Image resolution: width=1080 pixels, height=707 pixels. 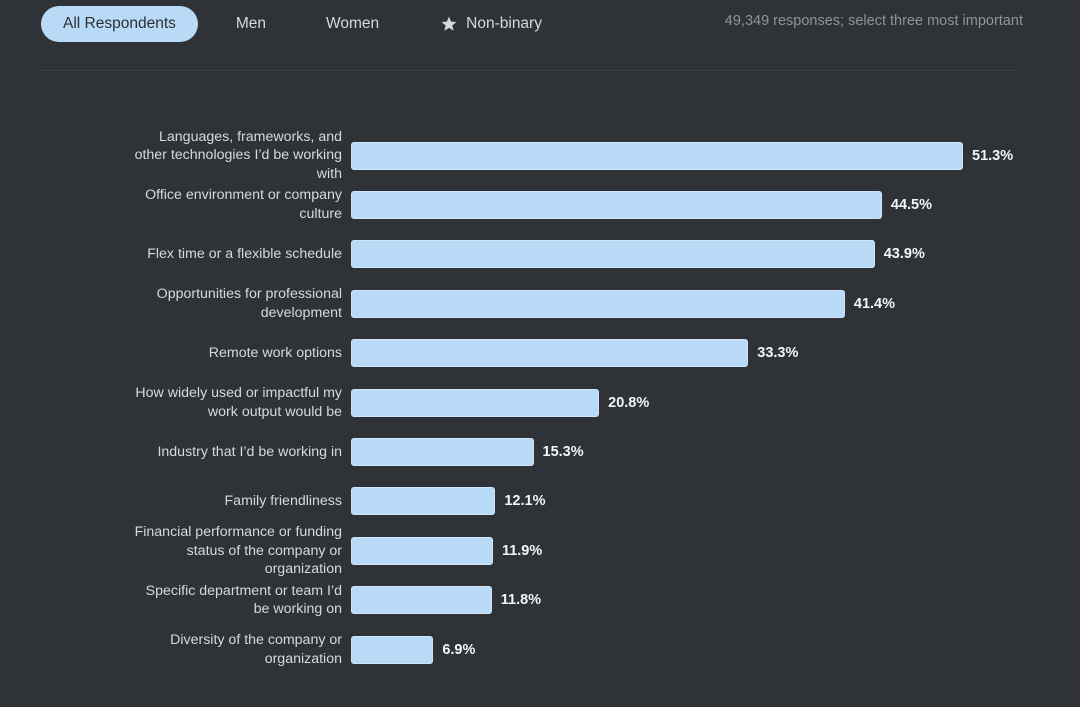 What do you see at coordinates (715, 600) in the screenshot?
I see `bar-track: 11.8%` at bounding box center [715, 600].